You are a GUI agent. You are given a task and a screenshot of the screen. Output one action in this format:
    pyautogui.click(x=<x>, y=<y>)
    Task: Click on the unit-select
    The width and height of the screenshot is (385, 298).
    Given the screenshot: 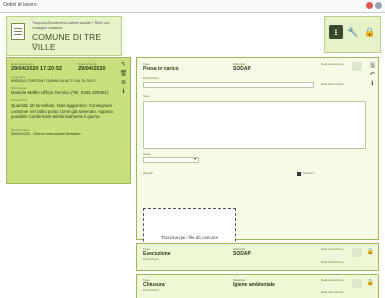 What is the action you would take?
    pyautogui.click(x=171, y=160)
    